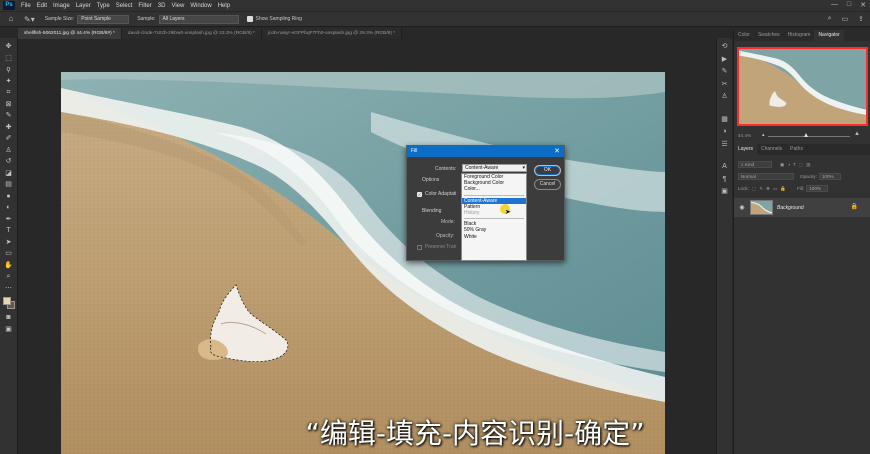 The image size is (870, 454). I want to click on frame-tool-icon: ⊠, so click(9, 105).